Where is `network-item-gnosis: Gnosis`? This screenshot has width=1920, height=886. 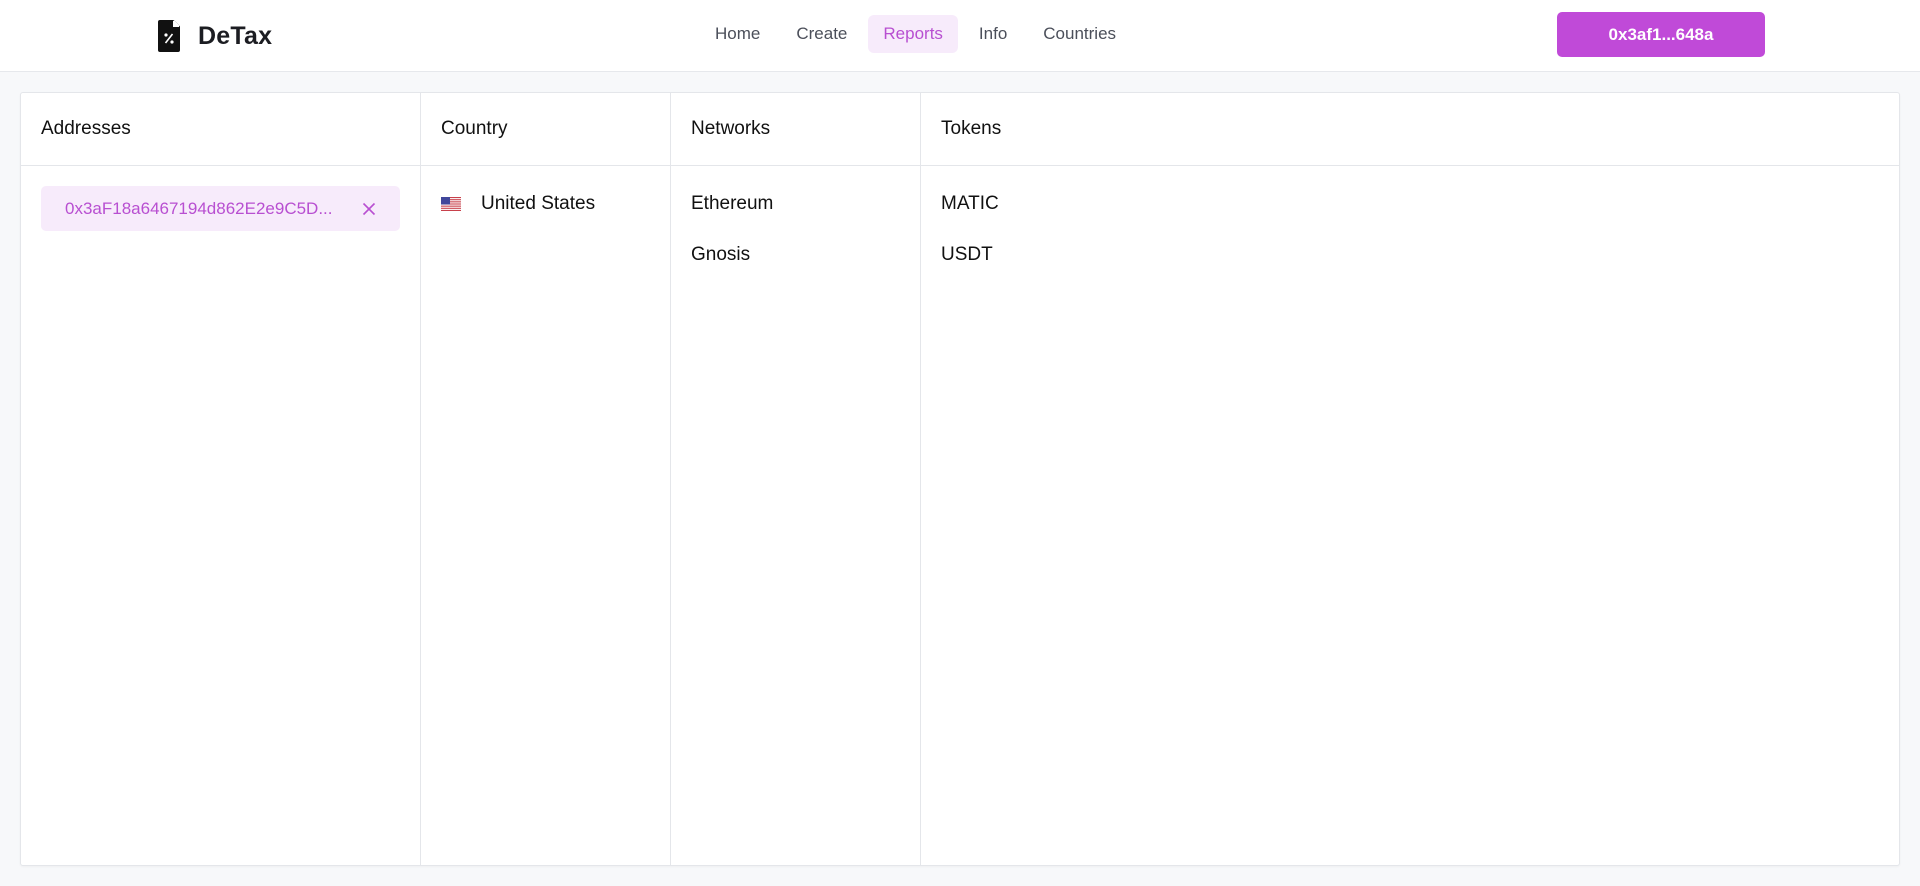
network-item-gnosis: Gnosis is located at coordinates (721, 254).